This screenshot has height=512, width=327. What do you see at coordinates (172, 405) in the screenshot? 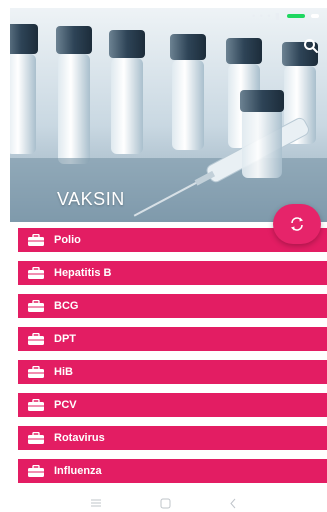
I see `list-item-pcv: PCV` at bounding box center [172, 405].